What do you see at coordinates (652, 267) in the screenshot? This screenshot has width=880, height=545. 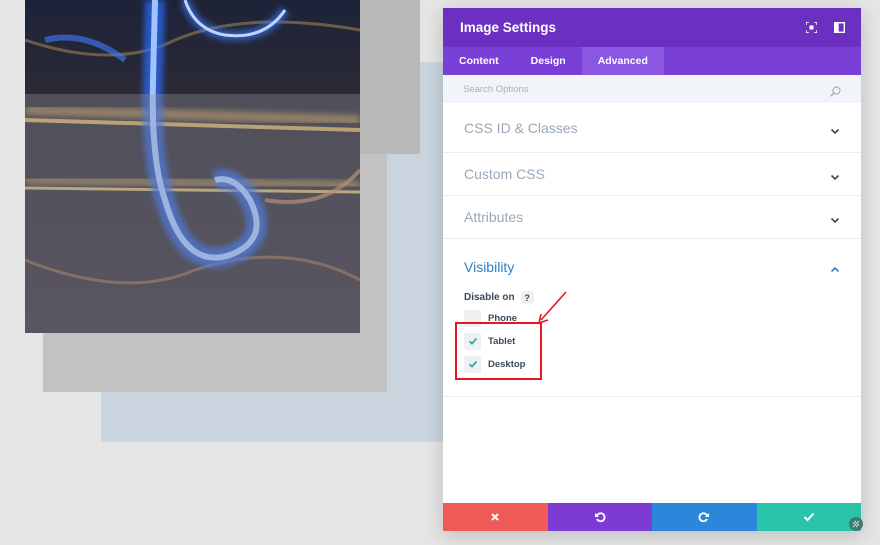 I see `visibility-header: Visibility` at bounding box center [652, 267].